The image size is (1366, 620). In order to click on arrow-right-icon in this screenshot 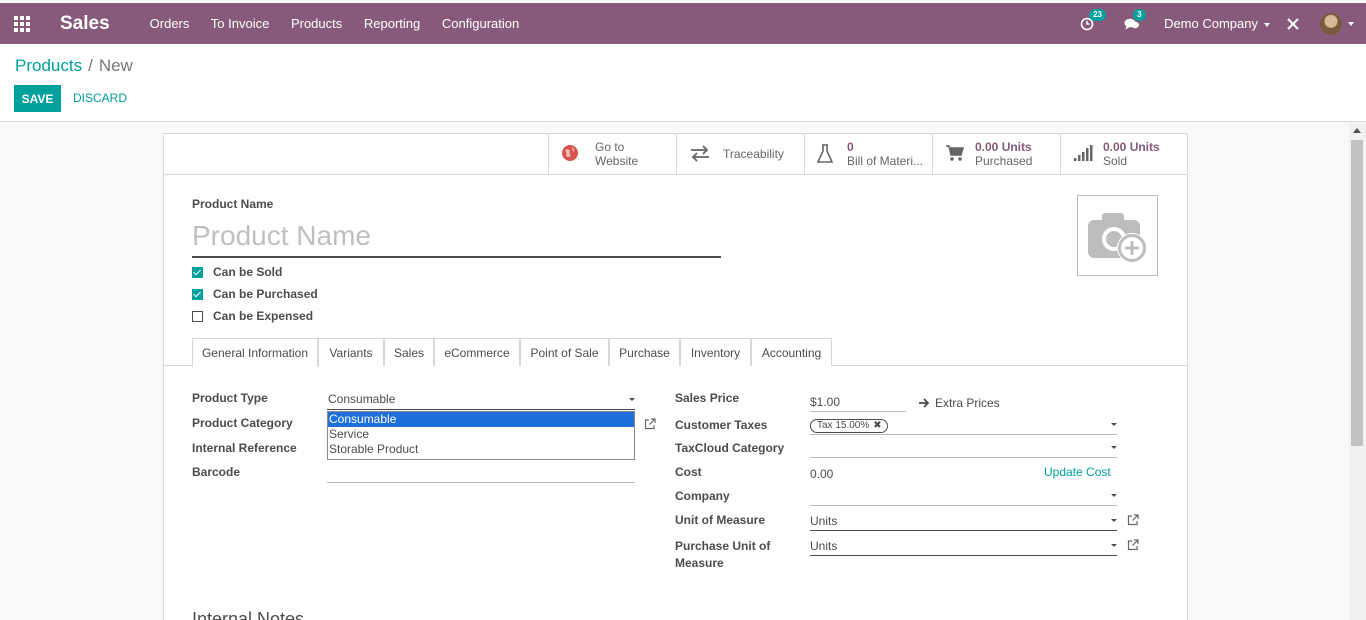, I will do `click(924, 403)`.